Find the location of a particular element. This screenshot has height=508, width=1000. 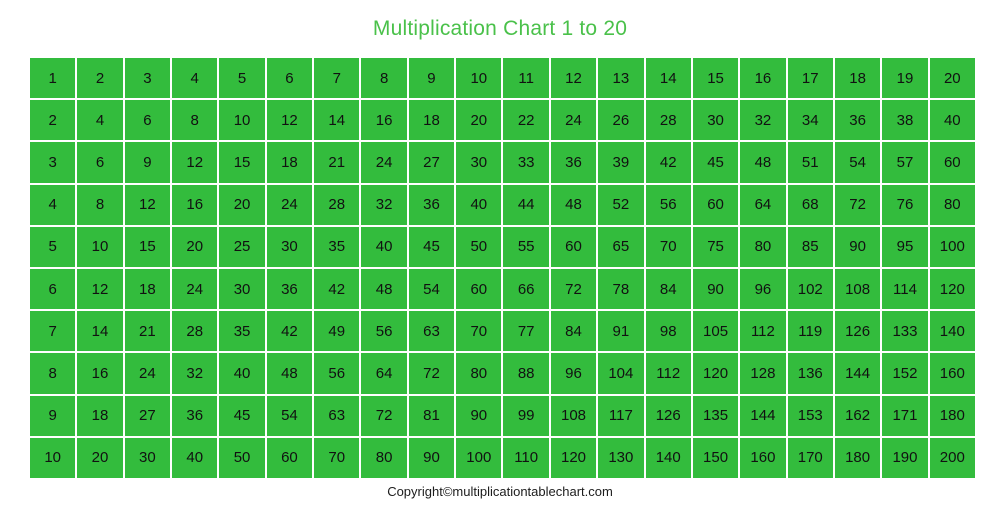

grid-cell: 16 is located at coordinates (763, 78).